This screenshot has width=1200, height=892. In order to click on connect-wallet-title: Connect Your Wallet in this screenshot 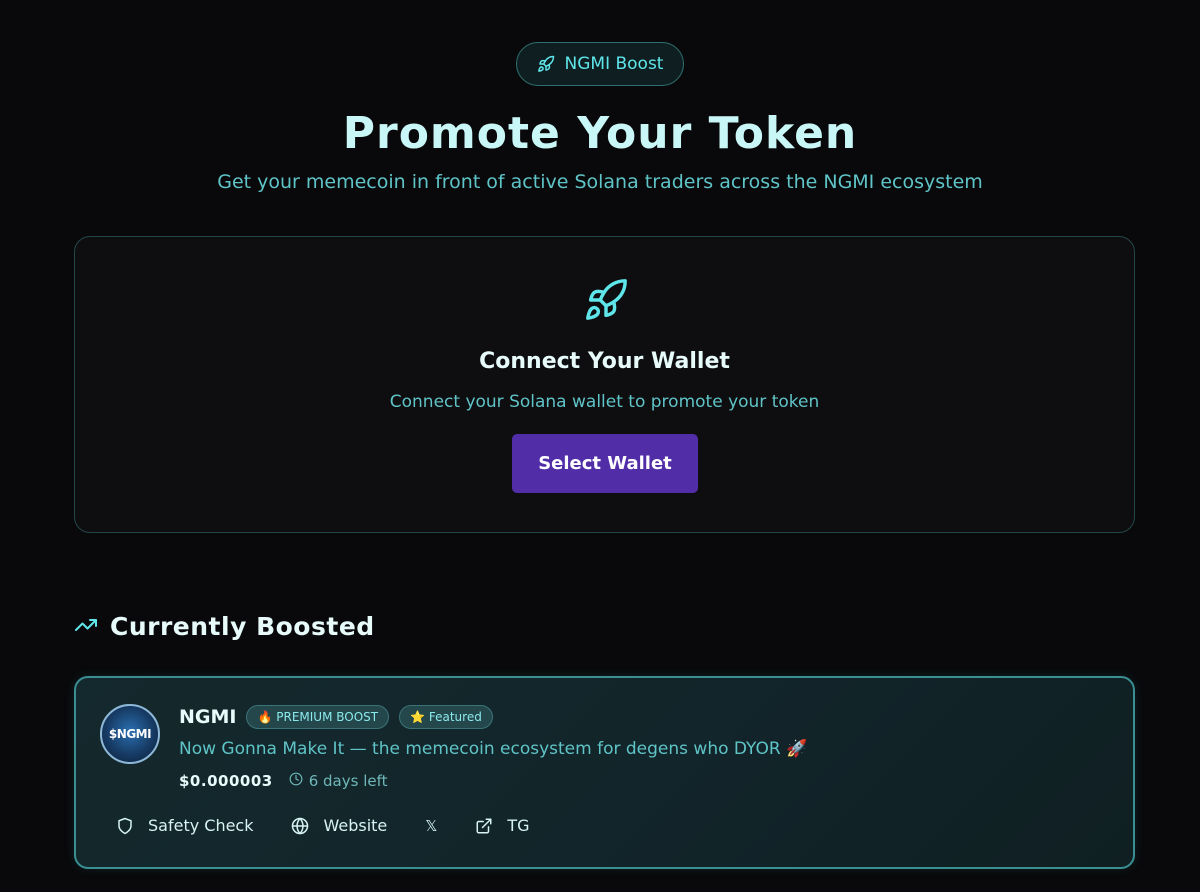, I will do `click(604, 361)`.